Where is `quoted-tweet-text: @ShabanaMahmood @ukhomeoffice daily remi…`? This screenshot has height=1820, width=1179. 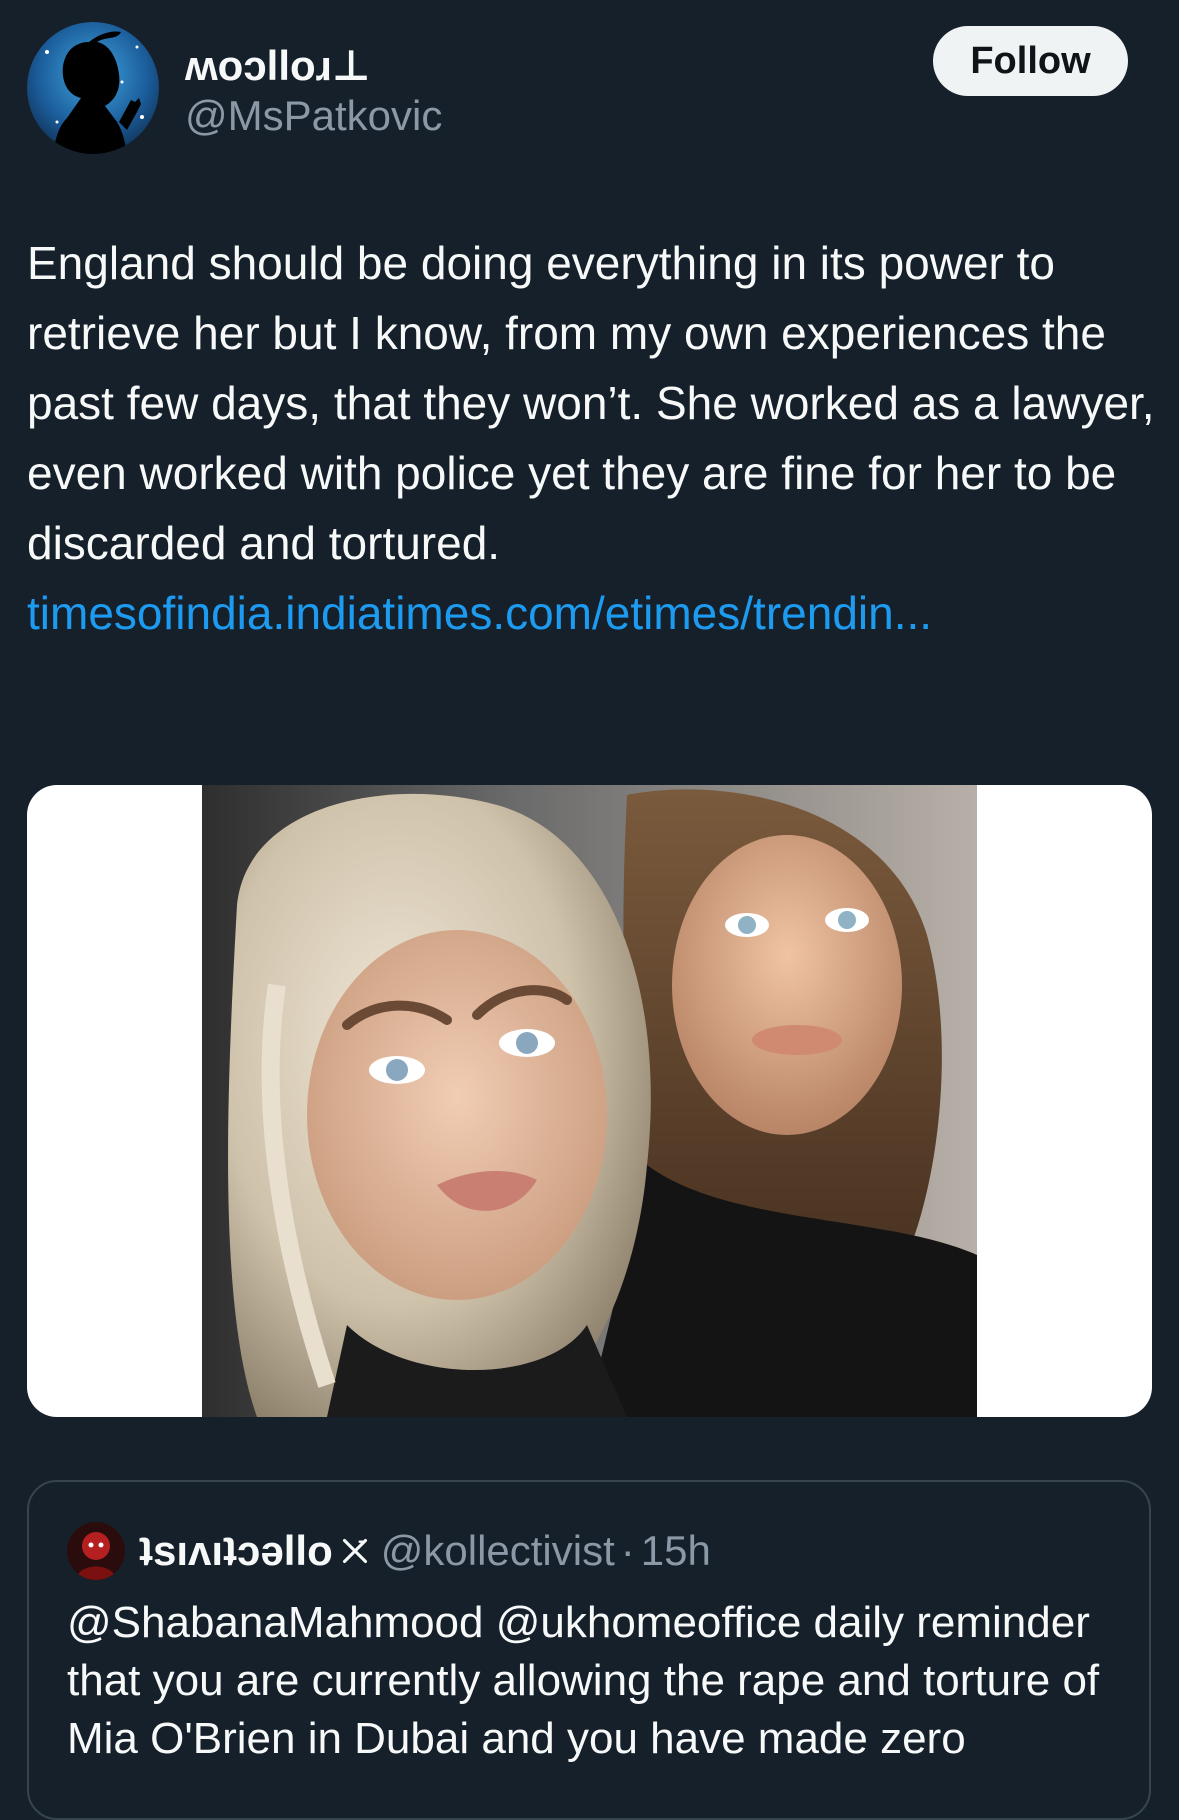
quoted-tweet-text: @ShabanaMahmood @ukhomeoffice daily remi… is located at coordinates (583, 1680).